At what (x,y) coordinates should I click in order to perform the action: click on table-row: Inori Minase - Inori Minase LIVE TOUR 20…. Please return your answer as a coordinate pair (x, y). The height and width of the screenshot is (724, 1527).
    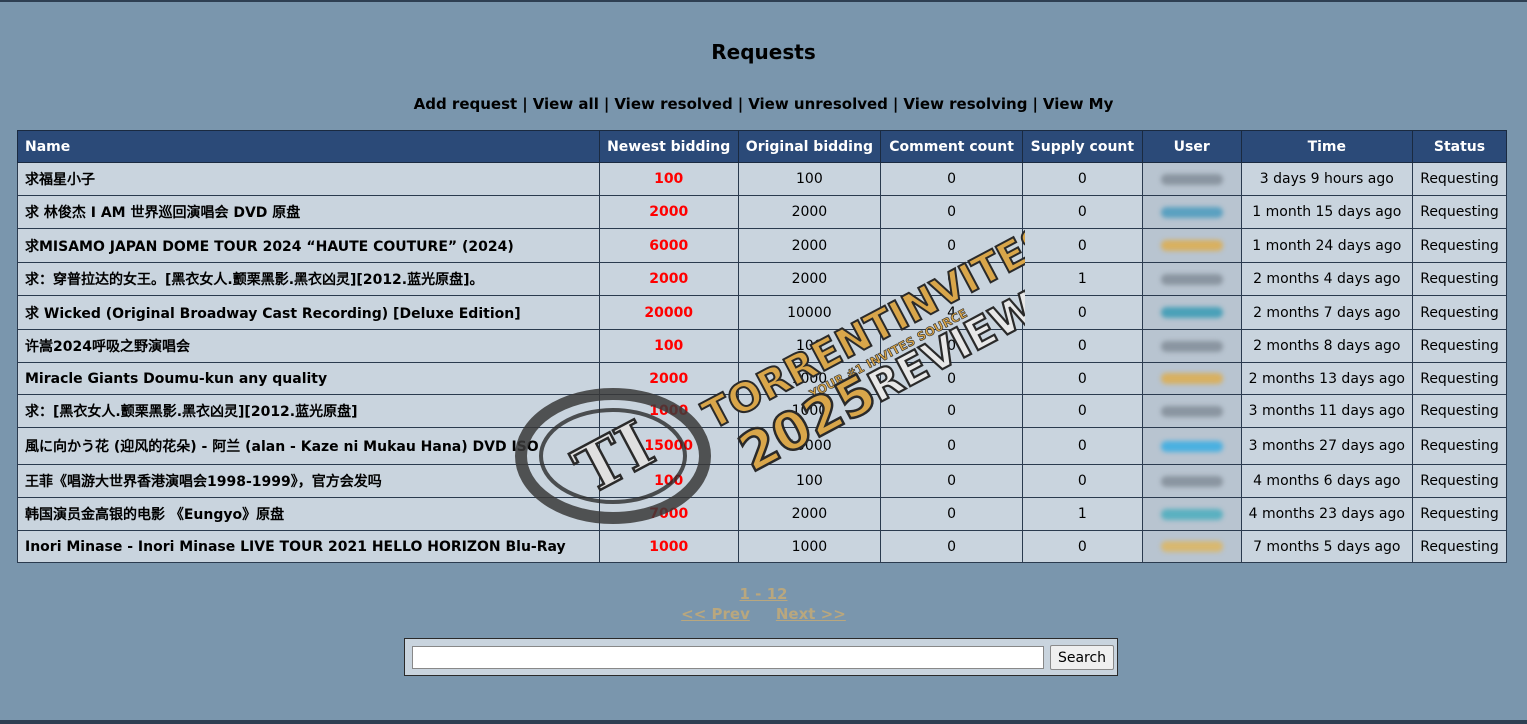
    Looking at the image, I should click on (762, 546).